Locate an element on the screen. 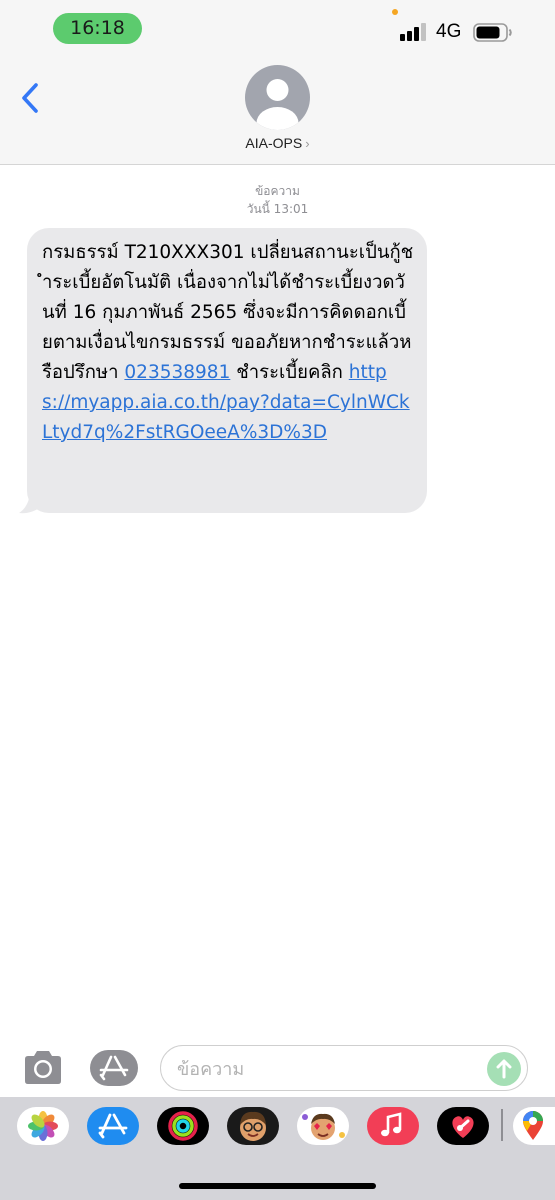  contact-name-label: AIA-OPS is located at coordinates (274, 143).